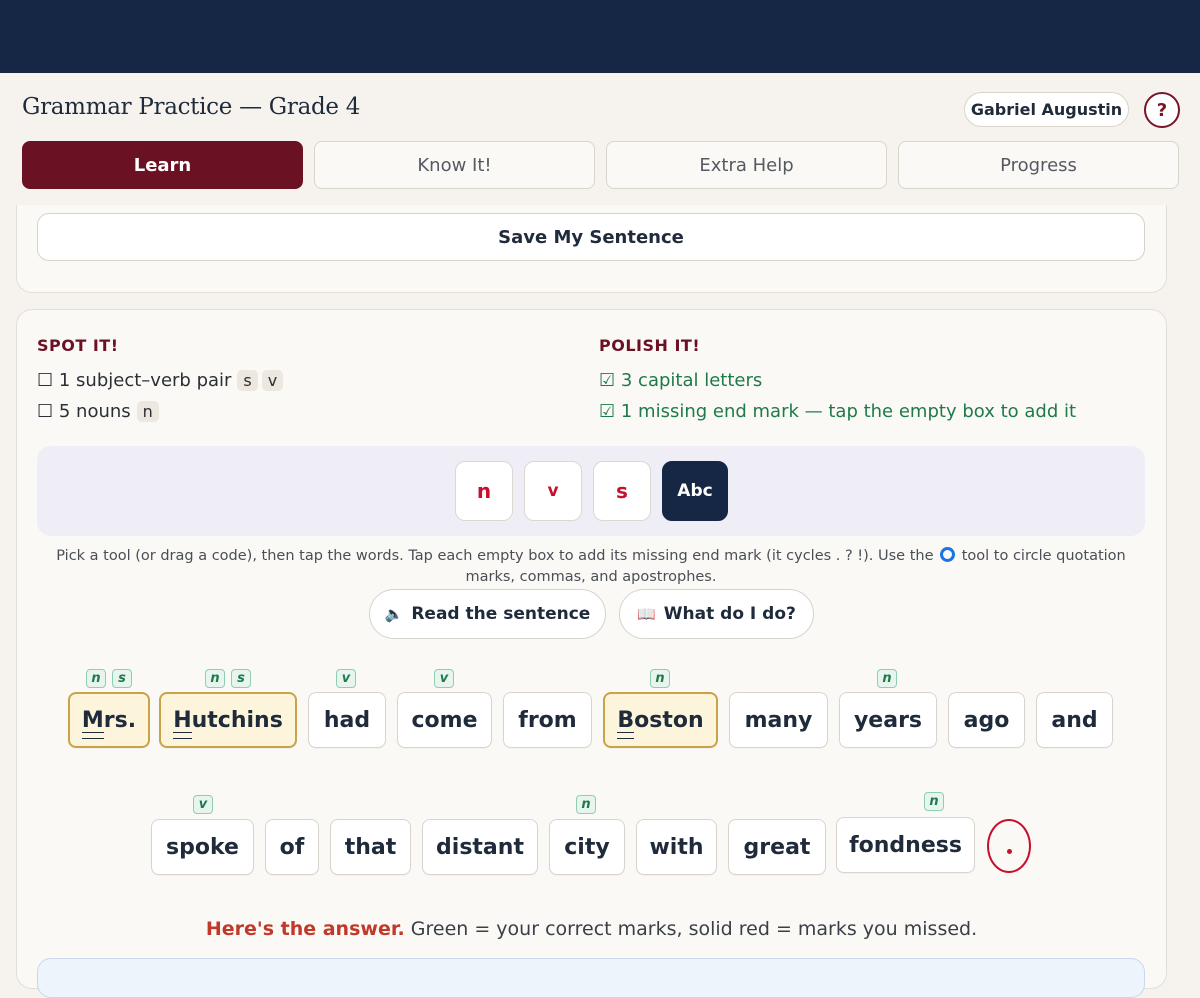 The image size is (1200, 998). What do you see at coordinates (247, 380) in the screenshot?
I see `code-chip: s` at bounding box center [247, 380].